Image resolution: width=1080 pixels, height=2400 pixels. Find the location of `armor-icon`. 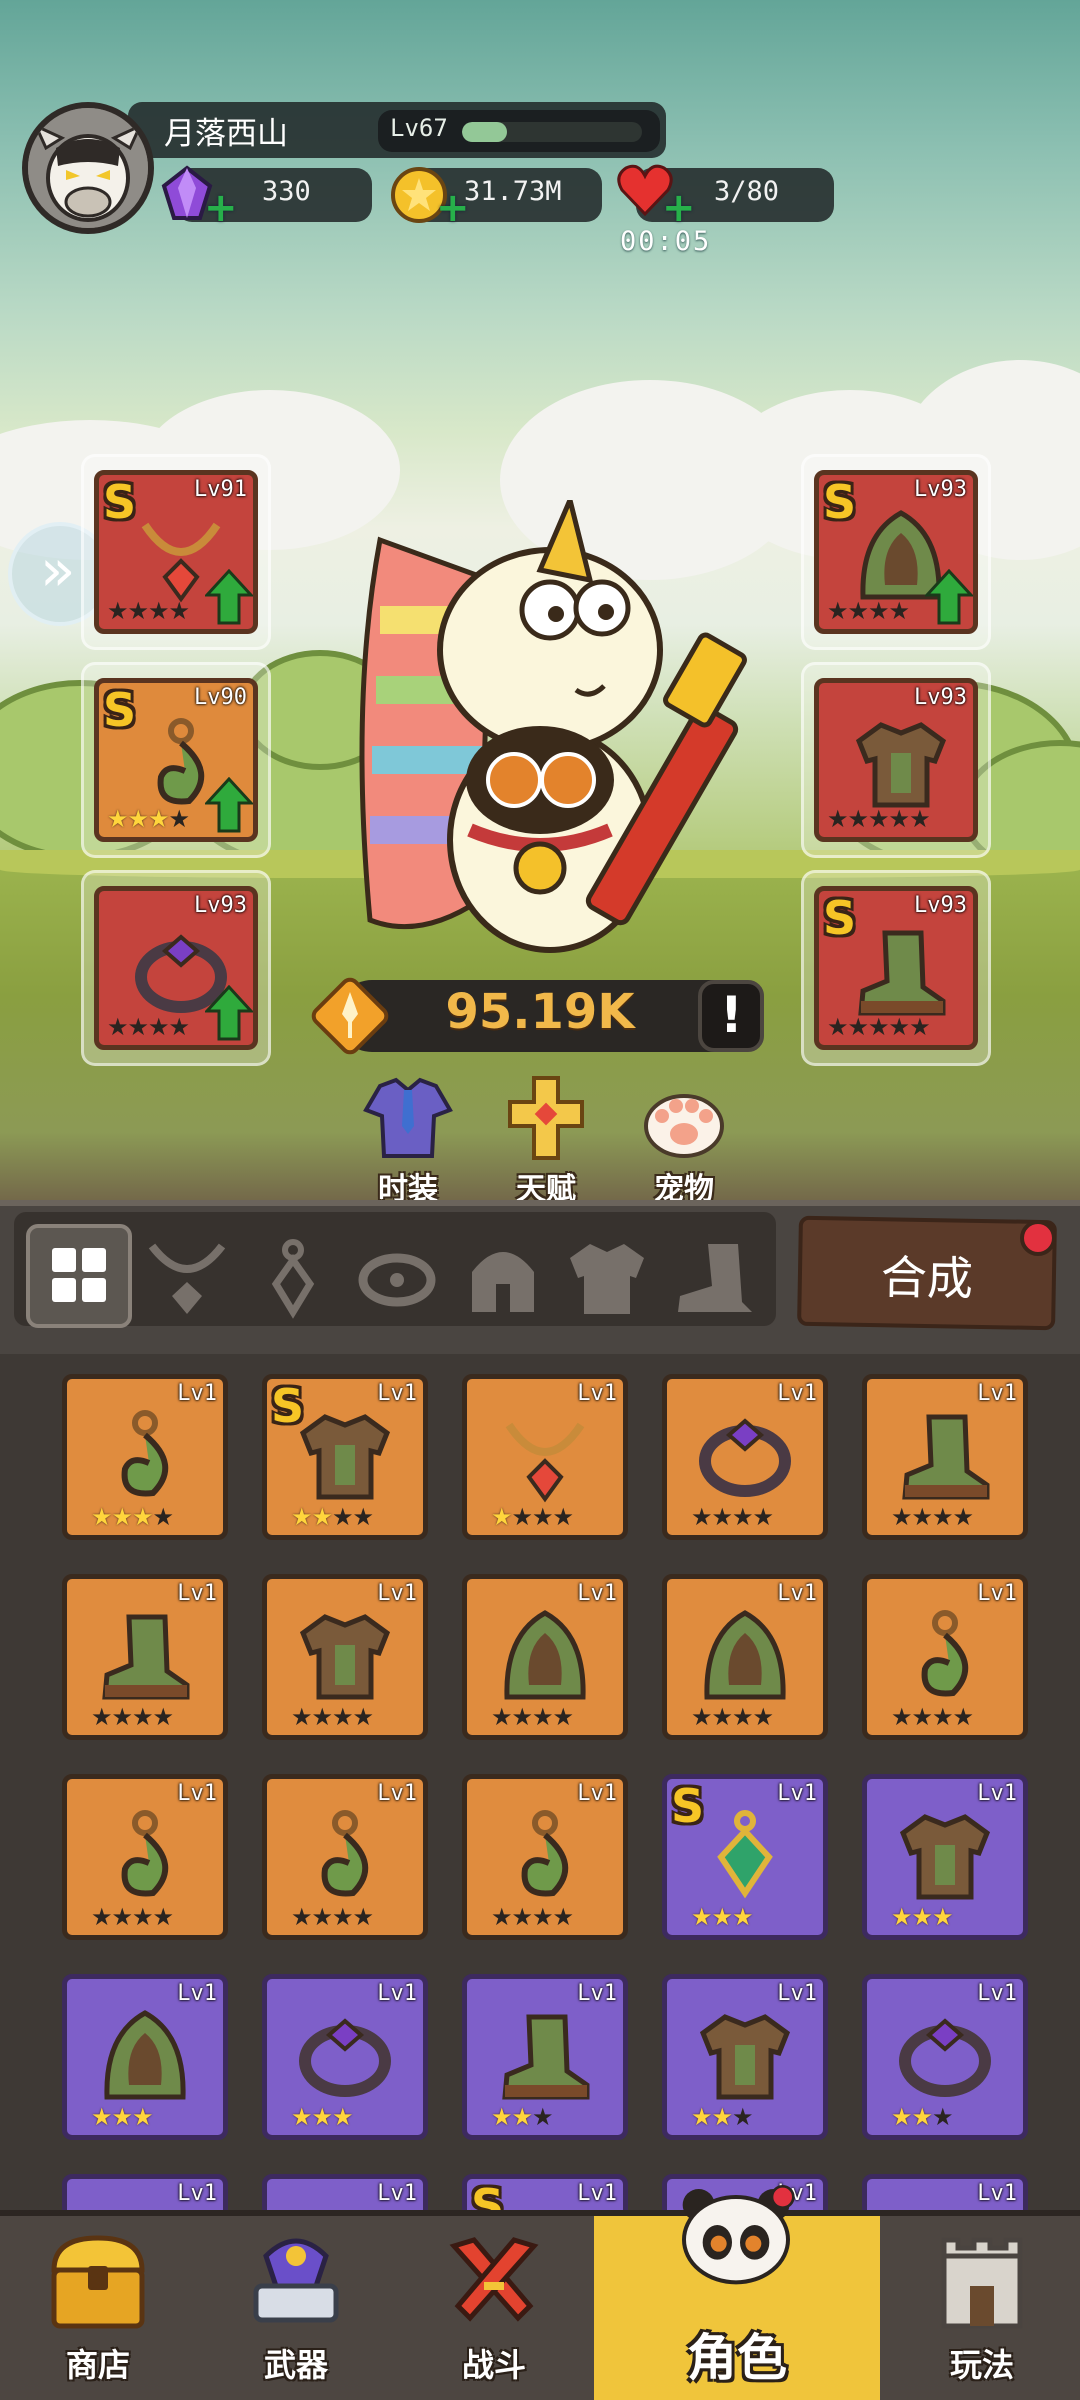

armor-icon is located at coordinates (745, 2057).